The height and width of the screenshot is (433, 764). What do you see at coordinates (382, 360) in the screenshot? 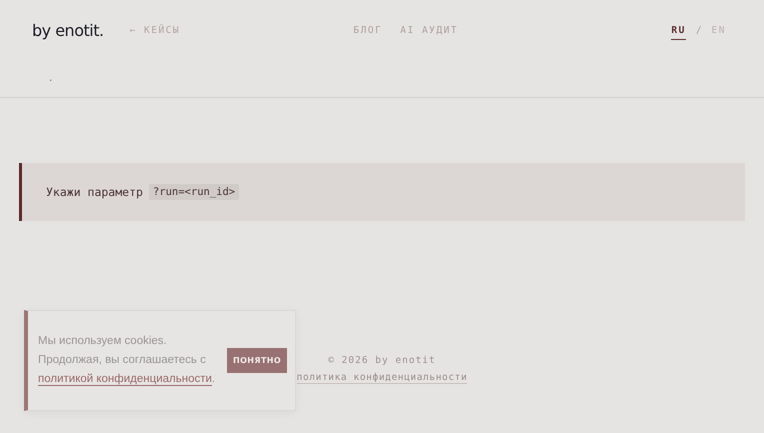
I see `copyright-text: © 2026 by enotit` at bounding box center [382, 360].